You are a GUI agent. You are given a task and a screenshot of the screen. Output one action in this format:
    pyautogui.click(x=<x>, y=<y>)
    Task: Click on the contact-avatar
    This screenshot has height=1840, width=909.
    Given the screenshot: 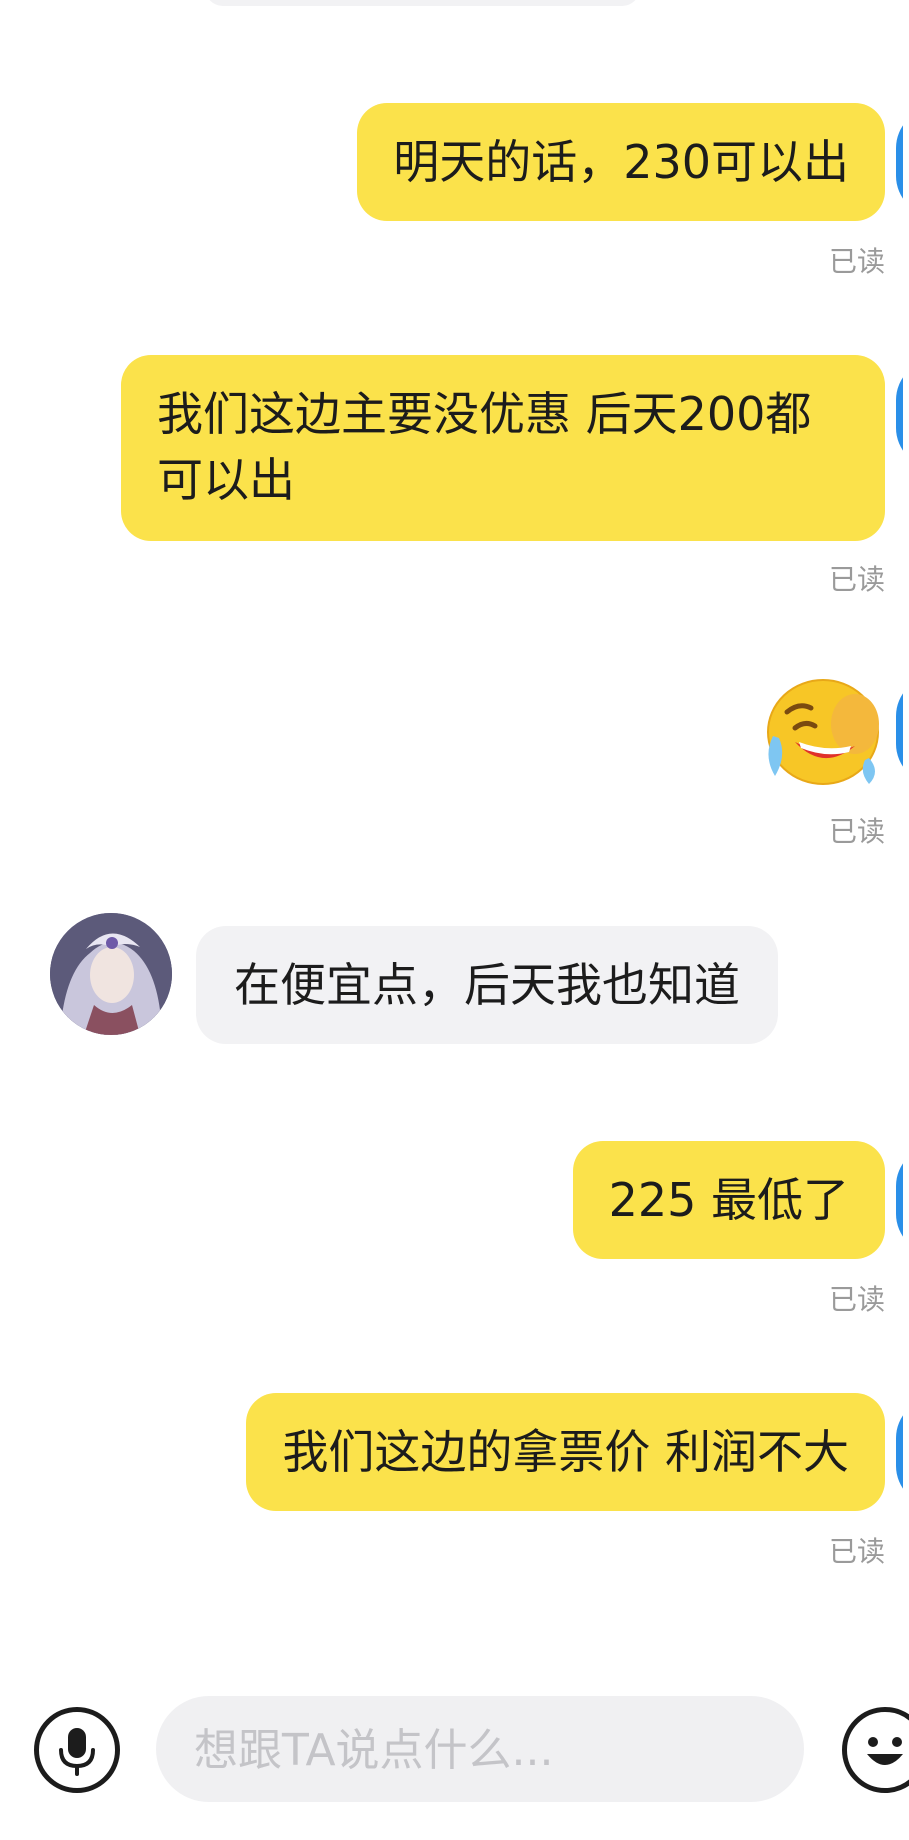 What is the action you would take?
    pyautogui.click(x=111, y=974)
    